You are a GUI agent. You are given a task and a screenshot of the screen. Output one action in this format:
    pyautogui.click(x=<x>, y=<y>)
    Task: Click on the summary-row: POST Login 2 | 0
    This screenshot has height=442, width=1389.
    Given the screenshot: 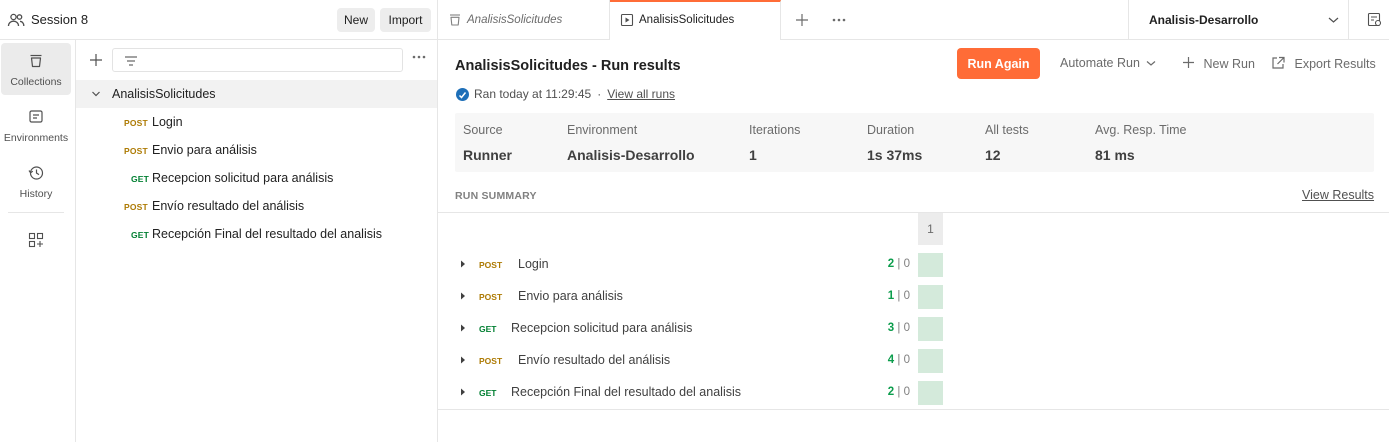 What is the action you would take?
    pyautogui.click(x=678, y=265)
    